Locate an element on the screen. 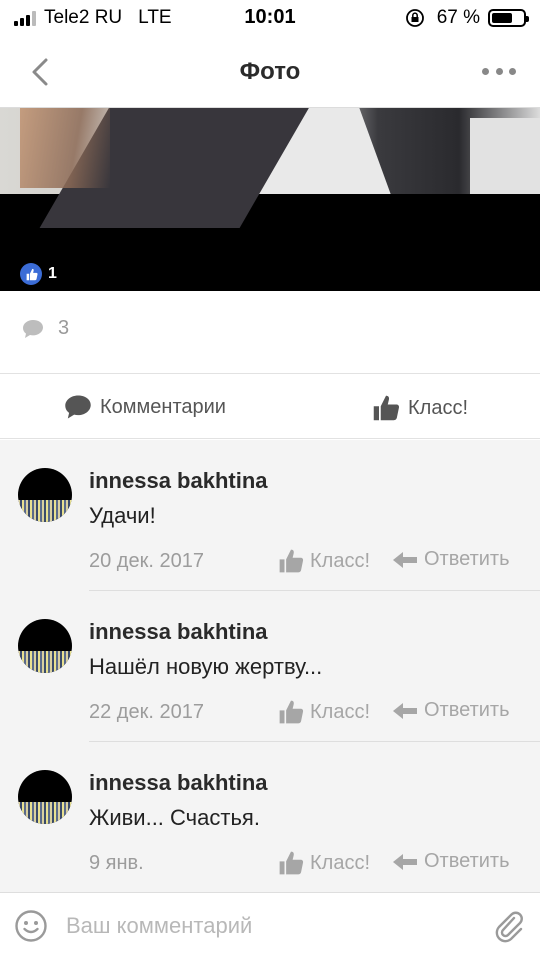 This screenshot has width=540, height=960. battery-percent: 67 % is located at coordinates (458, 17).